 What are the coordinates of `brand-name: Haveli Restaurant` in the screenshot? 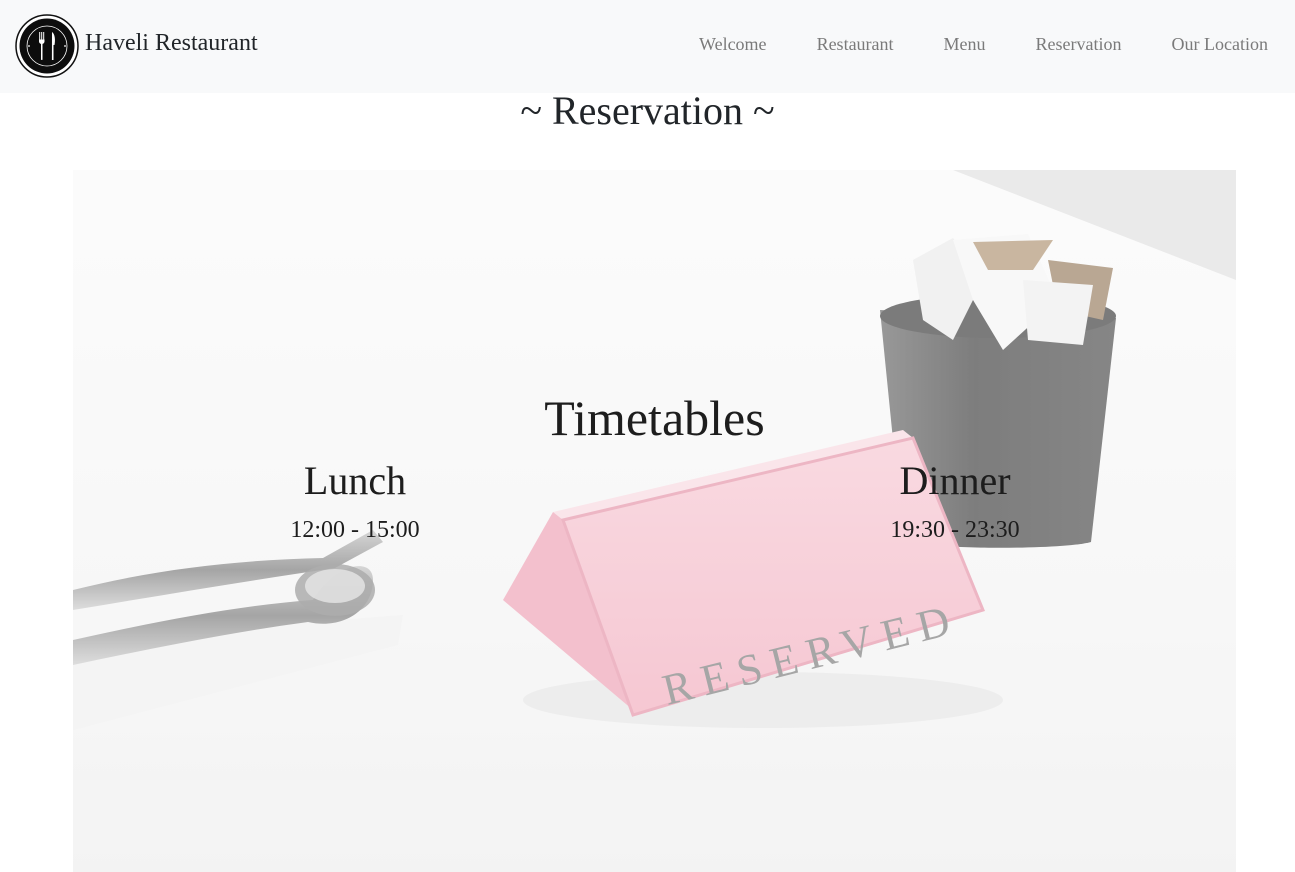 It's located at (171, 42).